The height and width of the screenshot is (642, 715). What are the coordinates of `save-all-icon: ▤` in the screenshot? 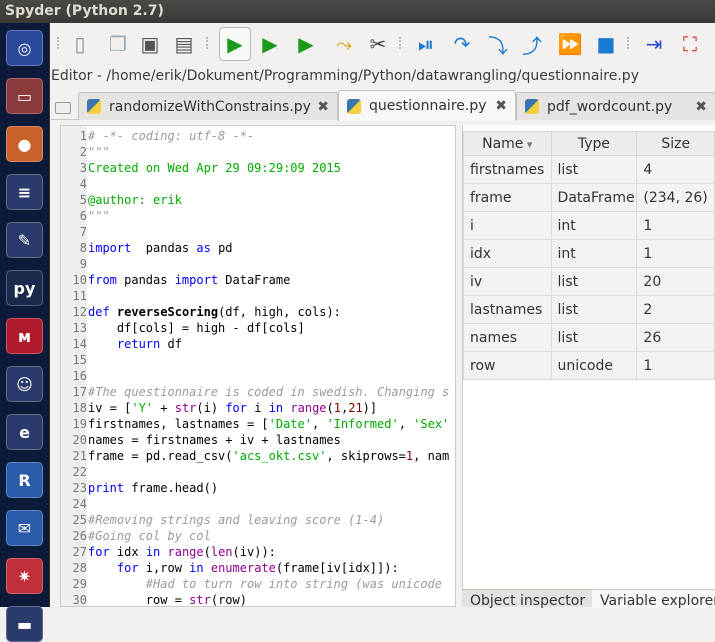 It's located at (184, 44).